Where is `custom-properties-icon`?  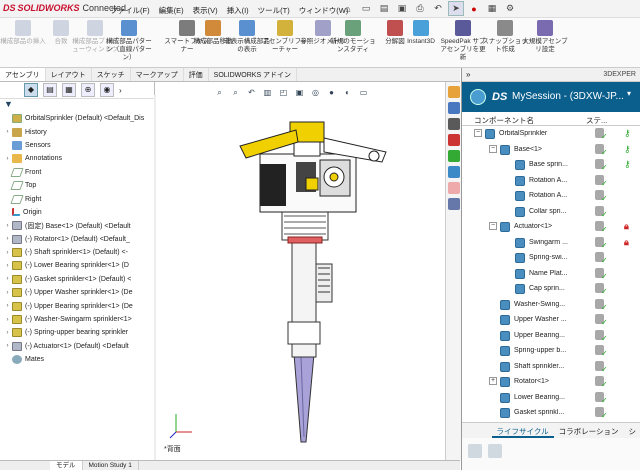
custom-properties-icon is located at coordinates (454, 188).